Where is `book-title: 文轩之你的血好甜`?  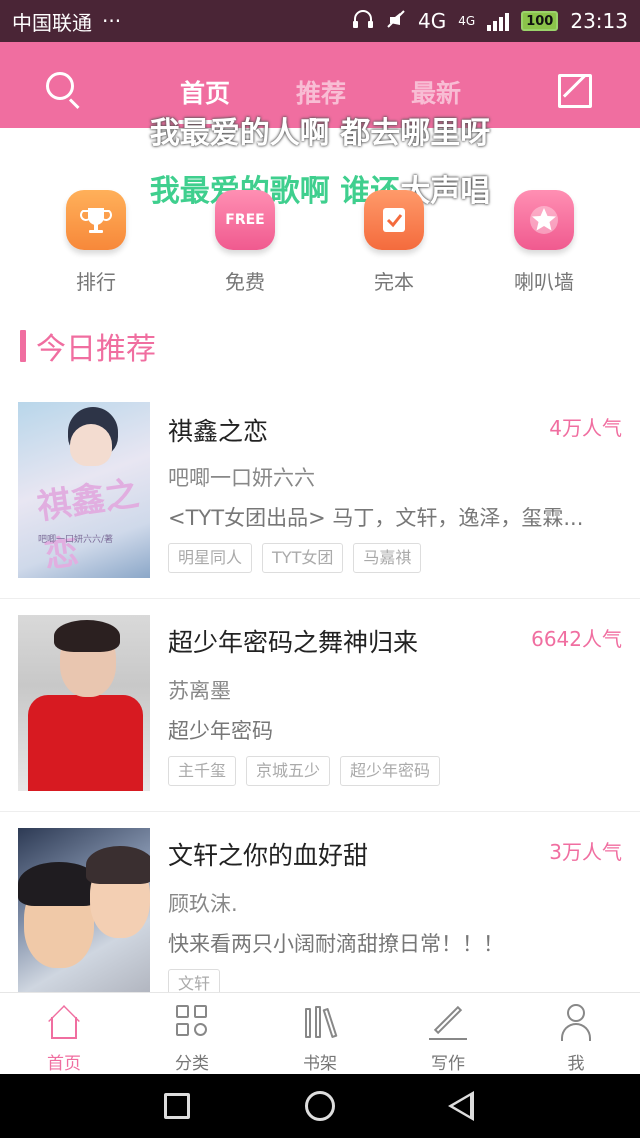
book-title: 文轩之你的血好甜 is located at coordinates (268, 854).